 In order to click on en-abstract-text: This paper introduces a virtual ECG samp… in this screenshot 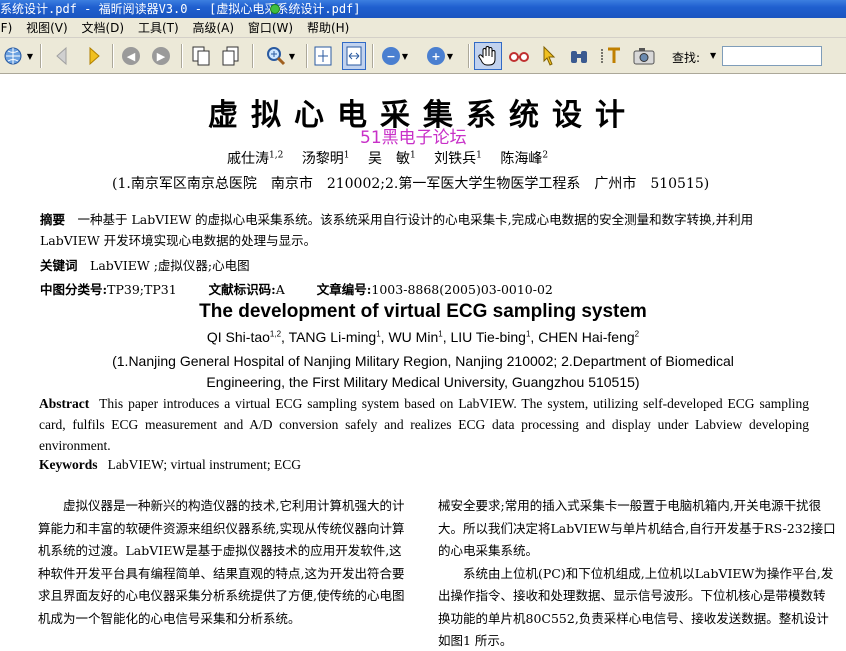, I will do `click(424, 424)`.